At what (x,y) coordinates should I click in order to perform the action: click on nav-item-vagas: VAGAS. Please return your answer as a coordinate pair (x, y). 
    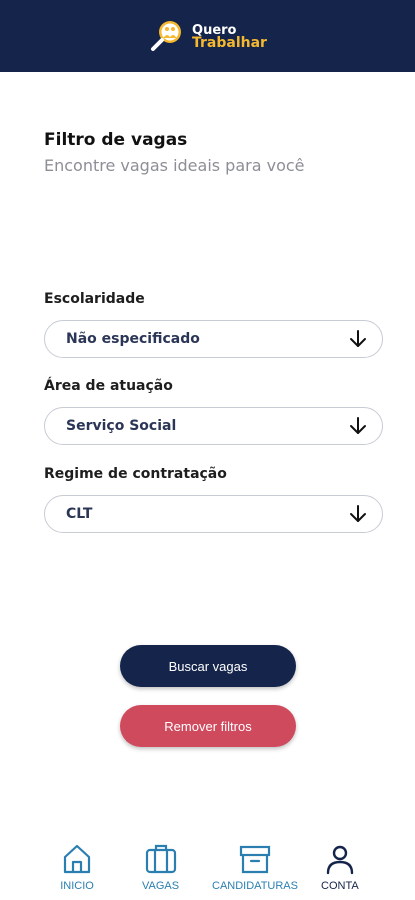
    Looking at the image, I should click on (160, 867).